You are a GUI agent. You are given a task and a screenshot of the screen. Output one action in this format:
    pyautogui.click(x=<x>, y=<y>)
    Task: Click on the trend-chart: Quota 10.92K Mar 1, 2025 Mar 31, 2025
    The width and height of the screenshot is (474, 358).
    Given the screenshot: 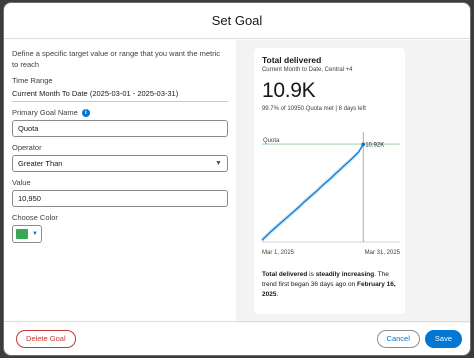 What is the action you would take?
    pyautogui.click(x=331, y=194)
    